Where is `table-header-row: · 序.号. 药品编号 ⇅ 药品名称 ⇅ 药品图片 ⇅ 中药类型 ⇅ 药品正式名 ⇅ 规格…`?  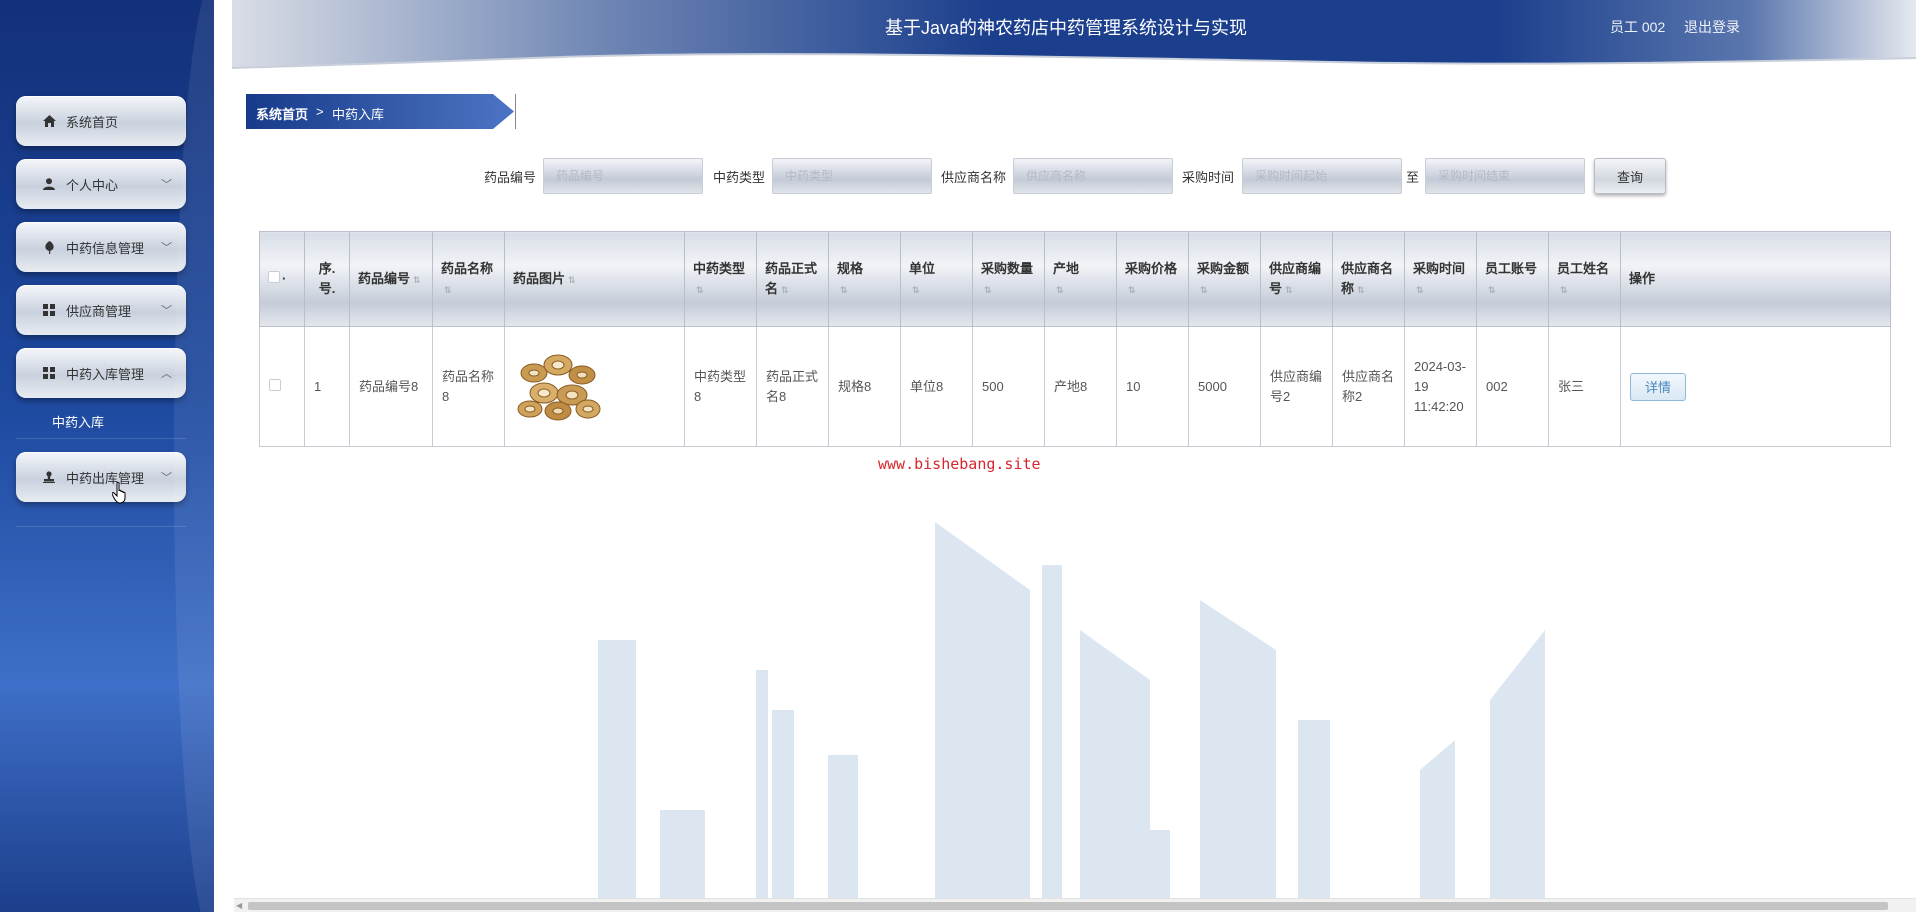
table-header-row: · 序.号. 药品编号 ⇅ 药品名称 ⇅ 药品图片 ⇅ 中药类型 ⇅ 药品正式名 ⇅ 规格… is located at coordinates (1075, 279).